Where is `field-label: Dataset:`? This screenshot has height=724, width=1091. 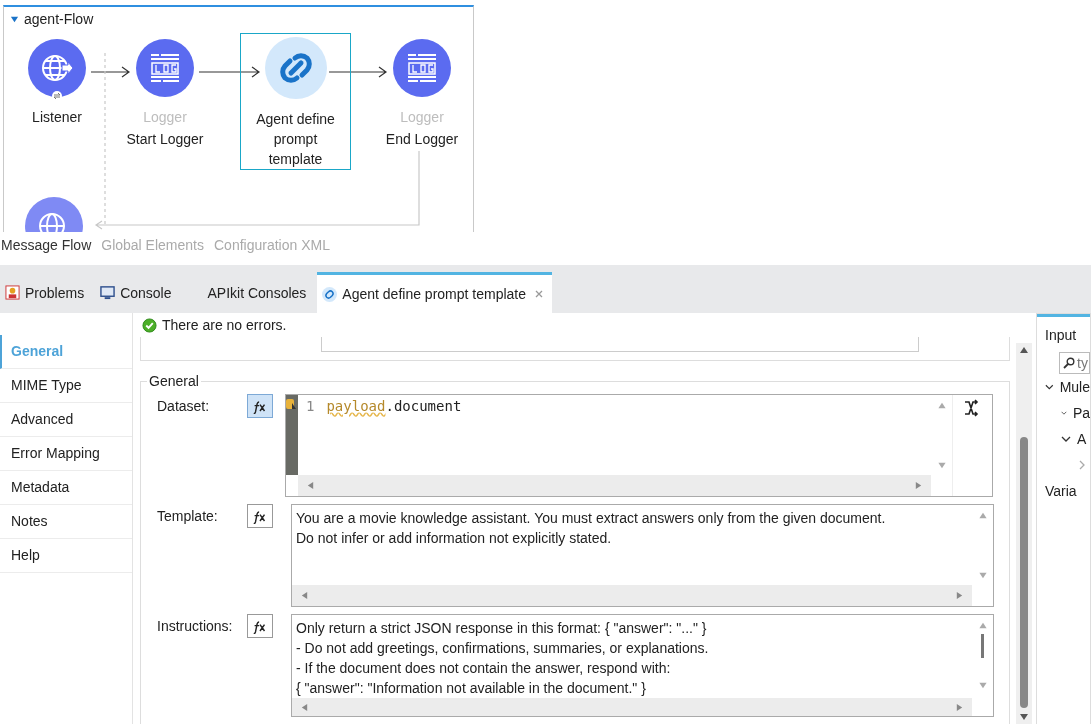
field-label: Dataset: is located at coordinates (183, 405).